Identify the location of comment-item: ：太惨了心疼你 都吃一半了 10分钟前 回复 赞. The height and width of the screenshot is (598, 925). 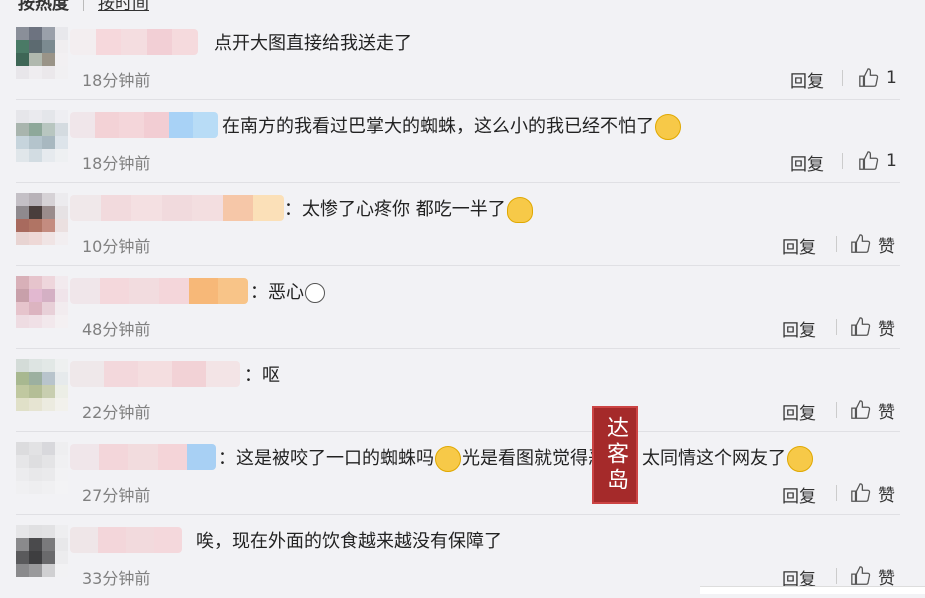
(462, 224).